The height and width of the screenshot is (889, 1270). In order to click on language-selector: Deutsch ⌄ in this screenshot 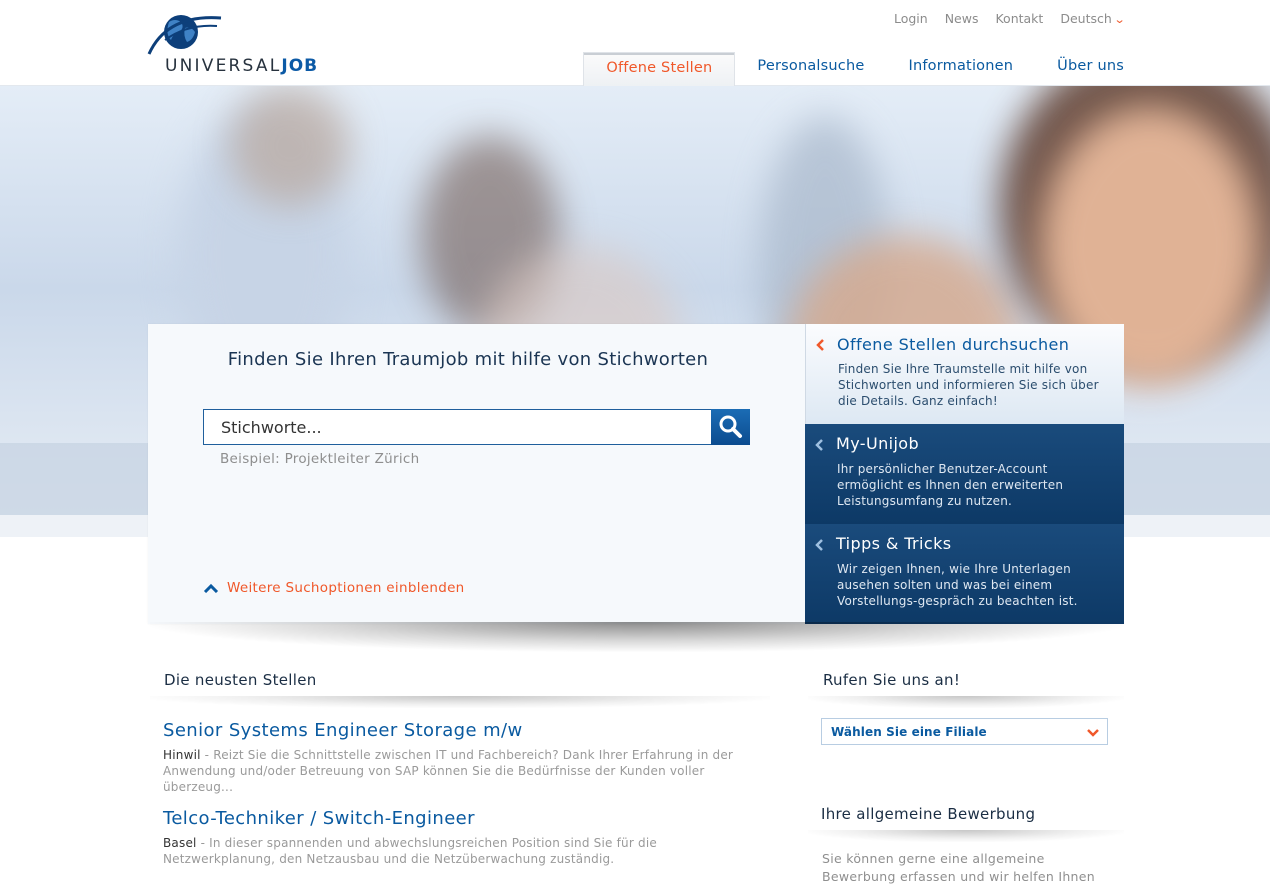, I will do `click(1093, 18)`.